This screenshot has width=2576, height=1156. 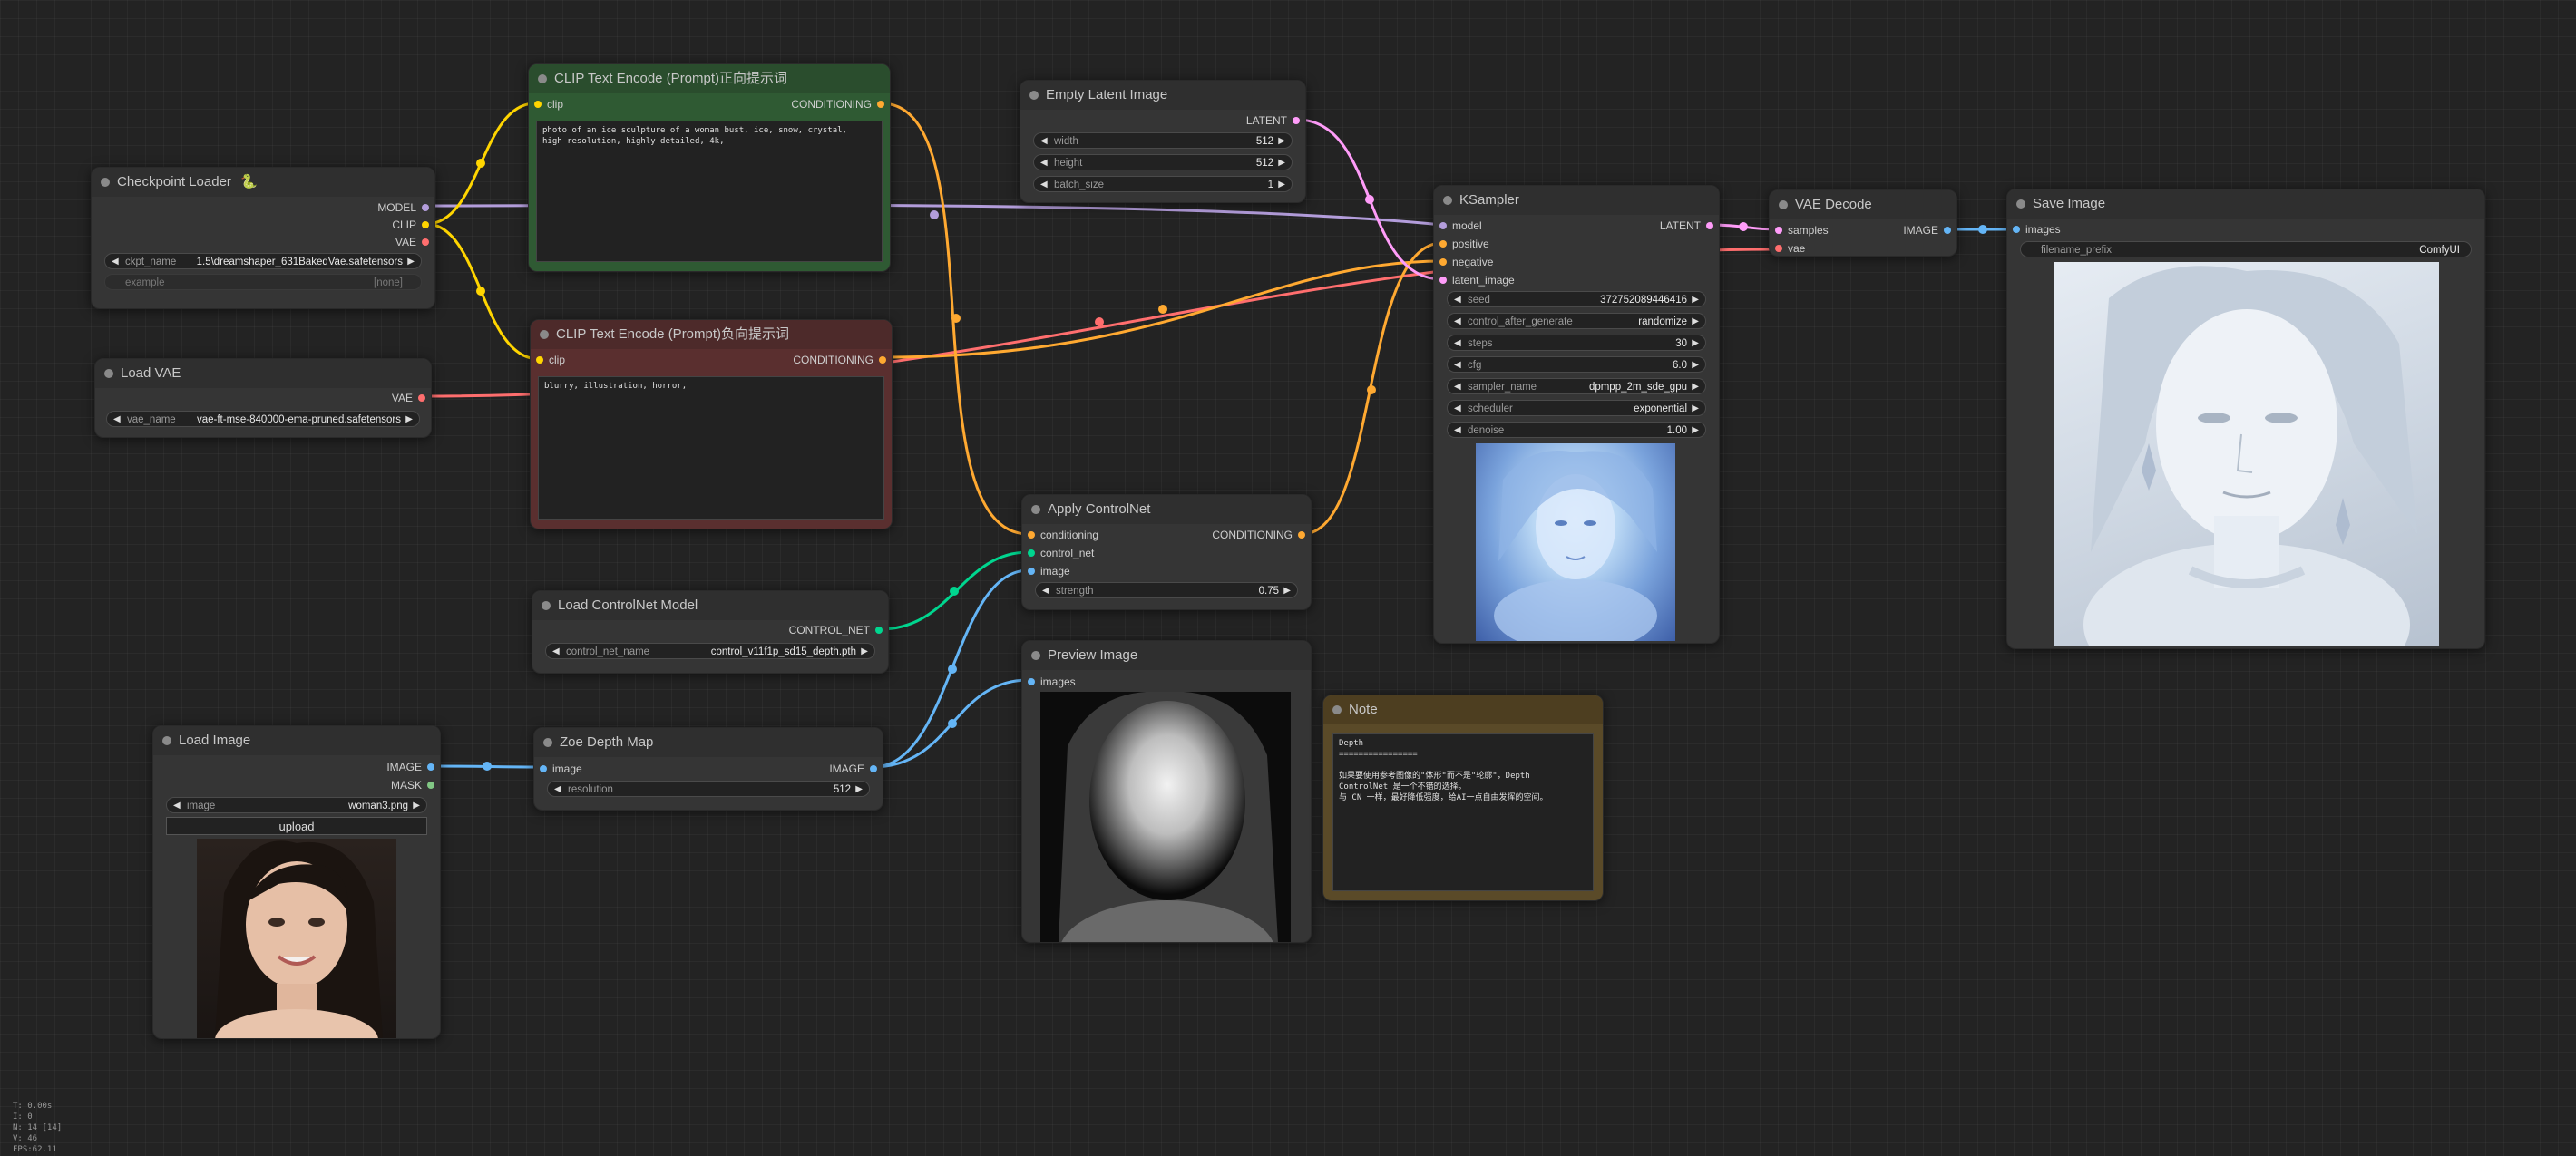 What do you see at coordinates (1802, 230) in the screenshot?
I see `input-samples: samples` at bounding box center [1802, 230].